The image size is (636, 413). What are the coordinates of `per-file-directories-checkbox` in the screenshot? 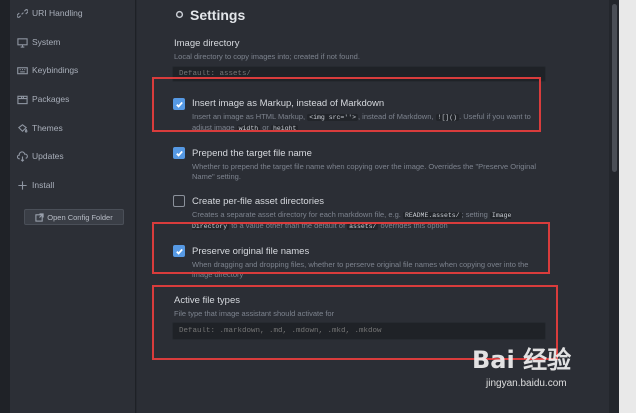 It's located at (179, 201).